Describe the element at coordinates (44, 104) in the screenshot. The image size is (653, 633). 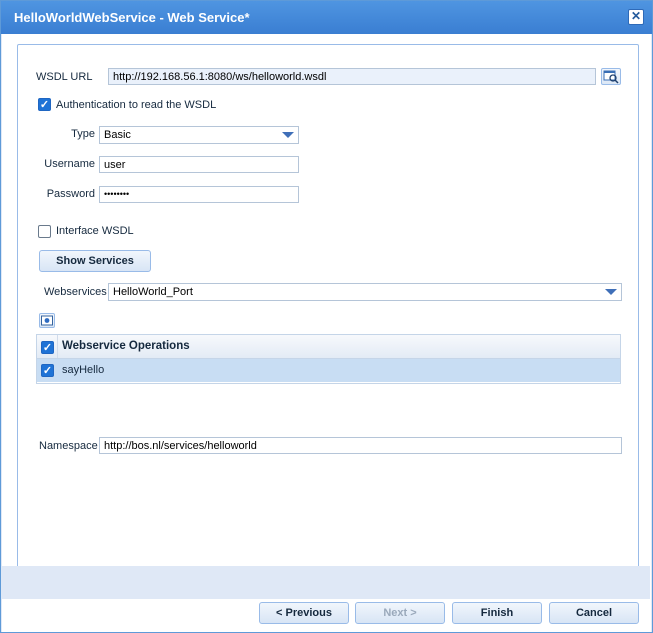
I see `auth-checkbox: ✓` at that location.